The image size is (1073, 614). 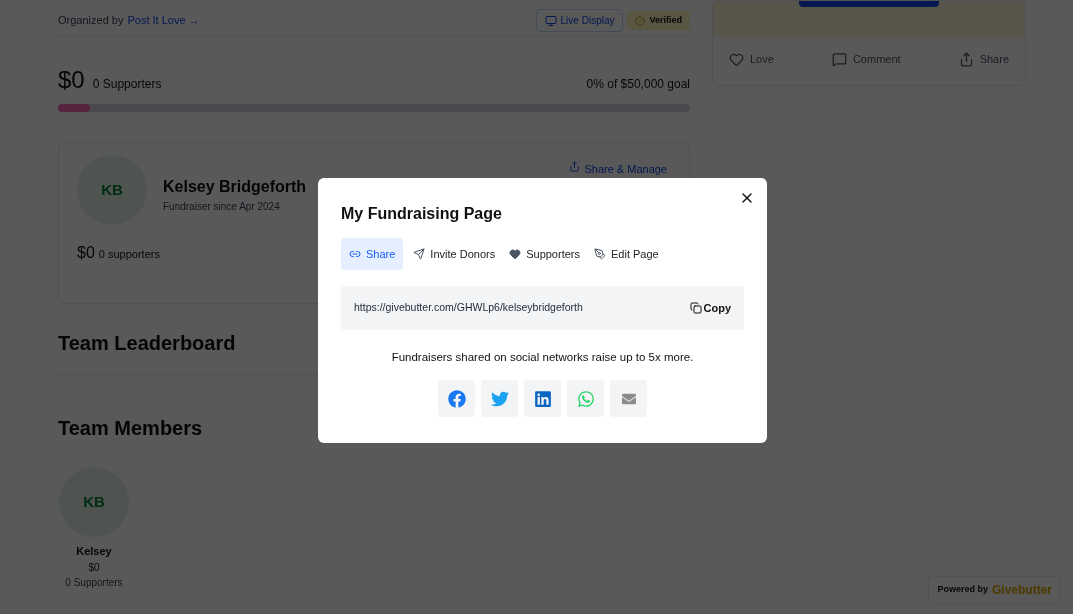 I want to click on dialog-tab: Invite Donors, so click(x=454, y=254).